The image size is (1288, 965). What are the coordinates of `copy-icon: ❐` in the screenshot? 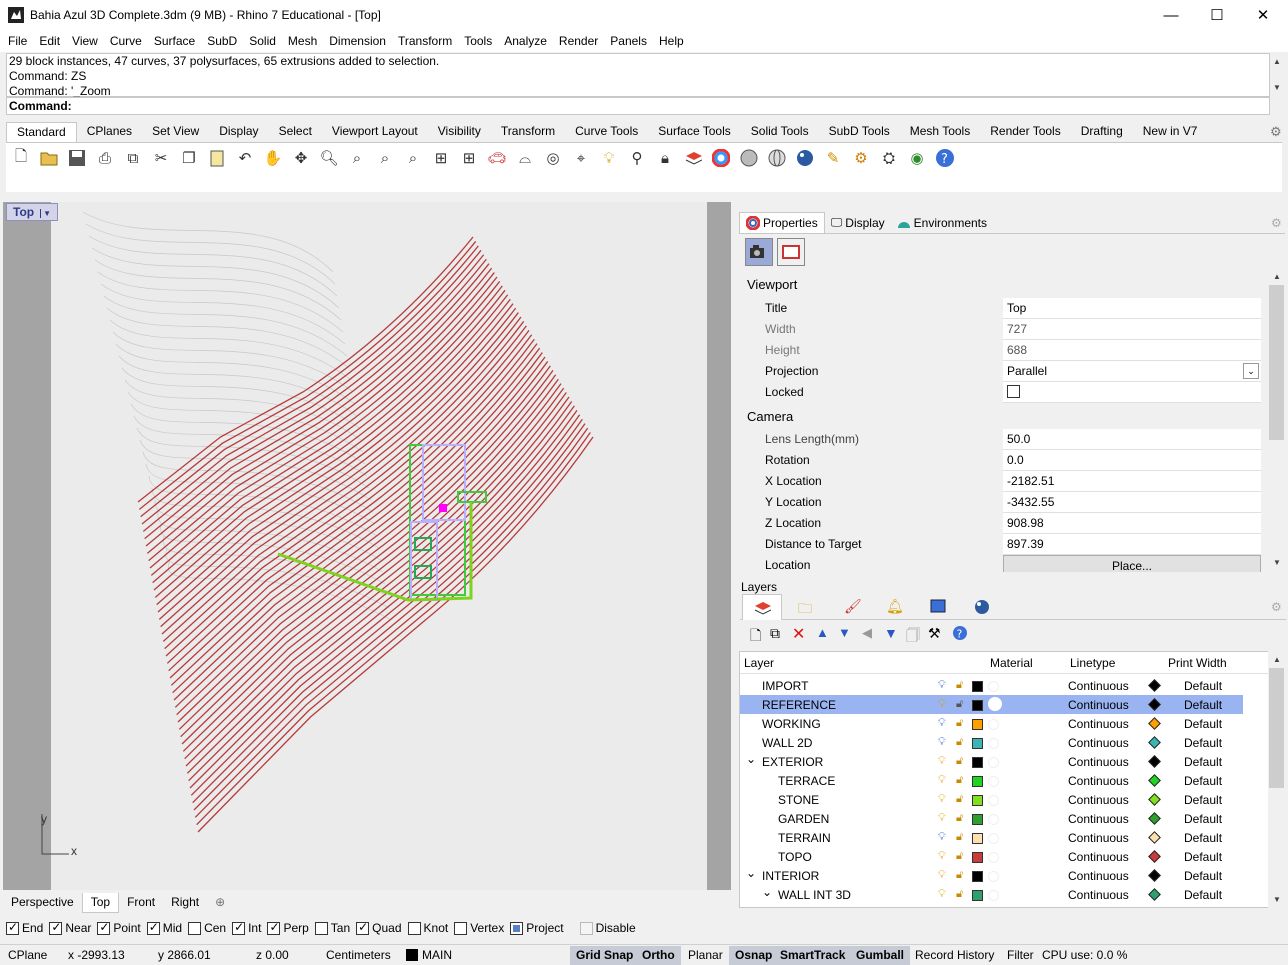 It's located at (189, 158).